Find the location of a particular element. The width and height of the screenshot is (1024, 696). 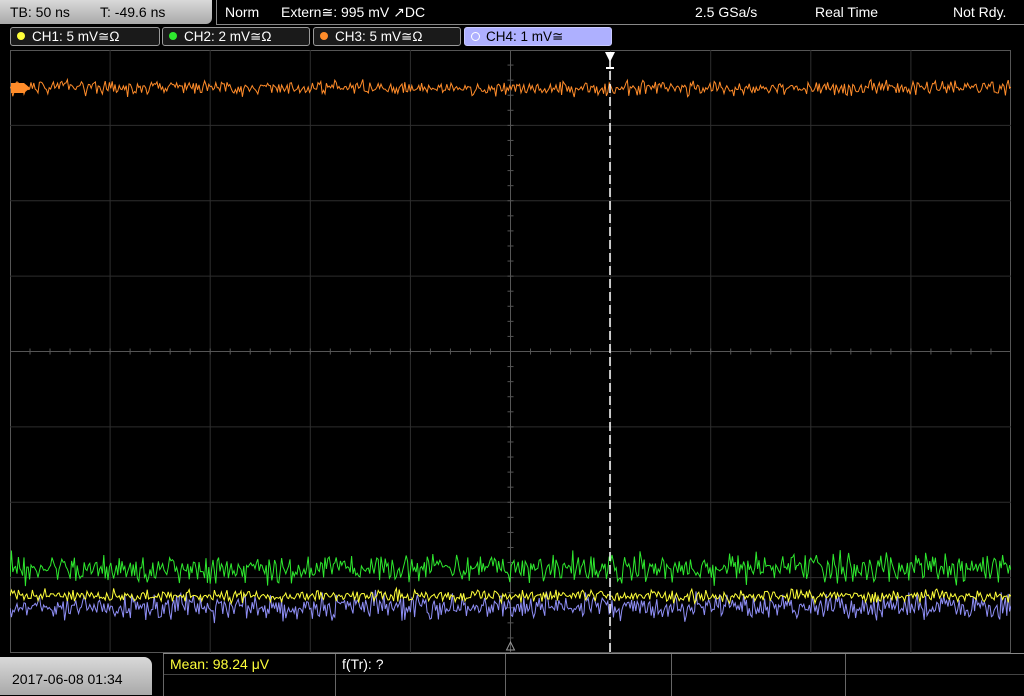

sample-rate: 2.5 GSa/s is located at coordinates (726, 12).